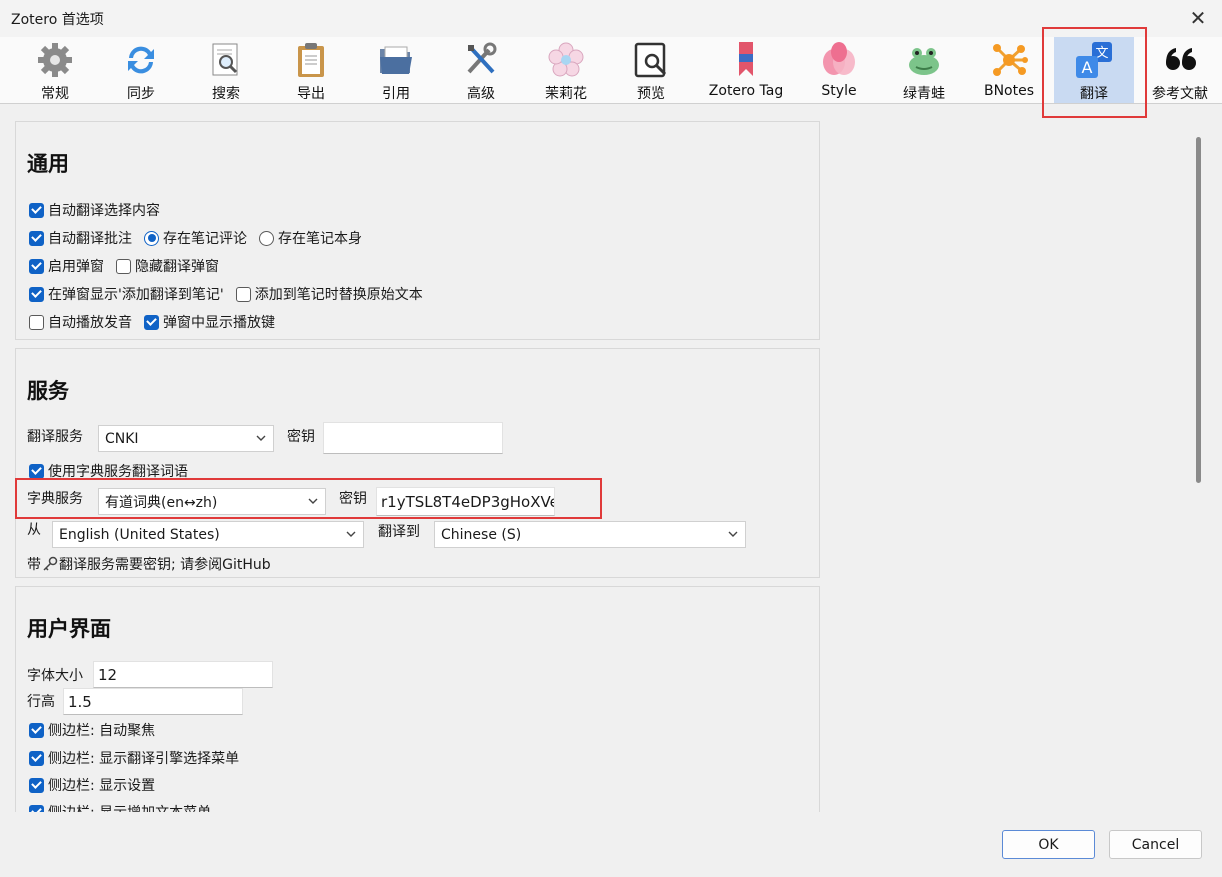 The image size is (1222, 877). What do you see at coordinates (329, 294) in the screenshot?
I see `replace-original-checkbox: 添加到笔记时替换原始文本` at bounding box center [329, 294].